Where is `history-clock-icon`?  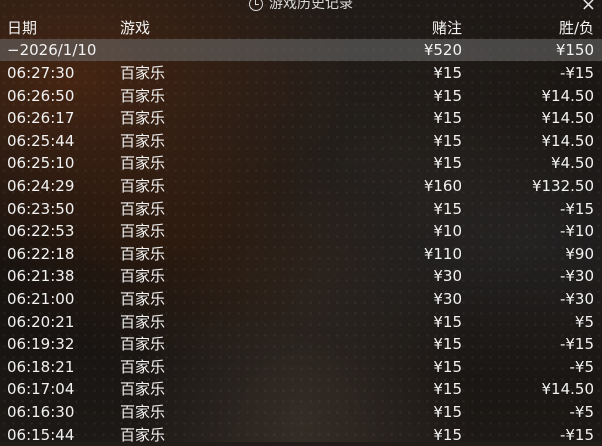
history-clock-icon is located at coordinates (256, 5).